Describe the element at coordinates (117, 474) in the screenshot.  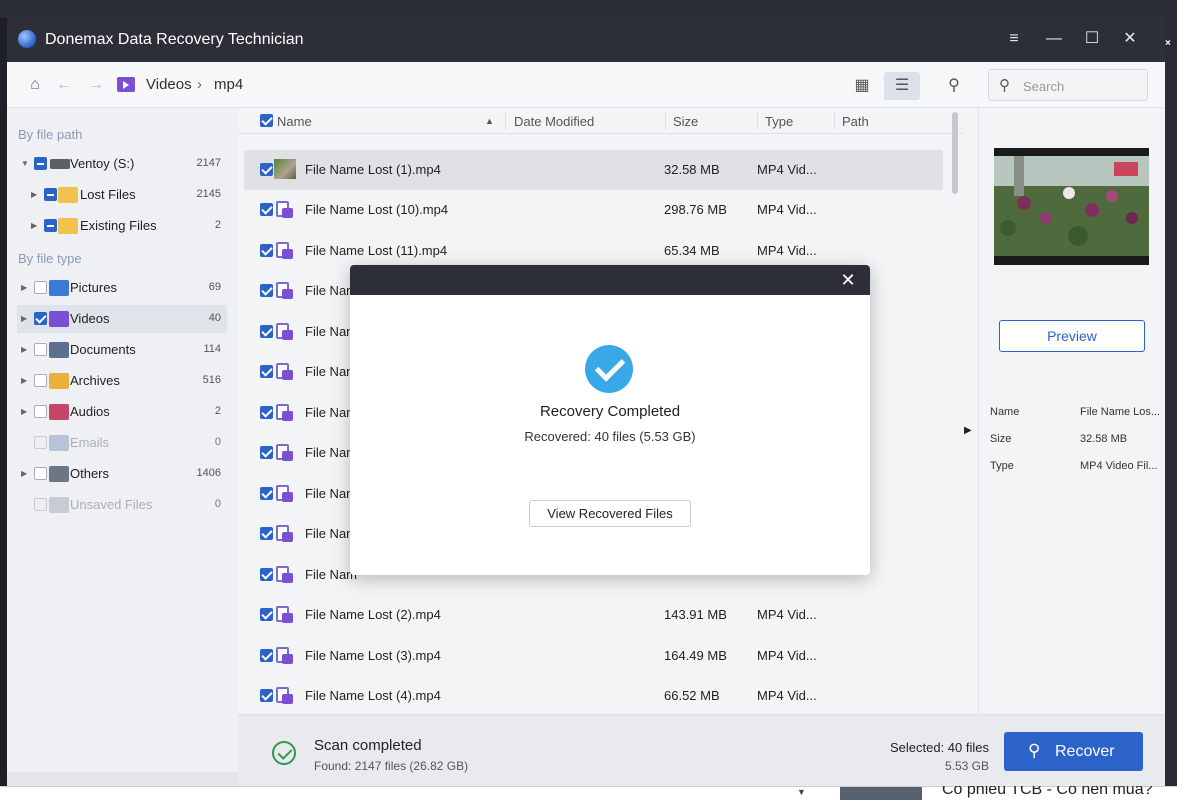
I see `tree-item-others: ▶ Others 1406` at that location.